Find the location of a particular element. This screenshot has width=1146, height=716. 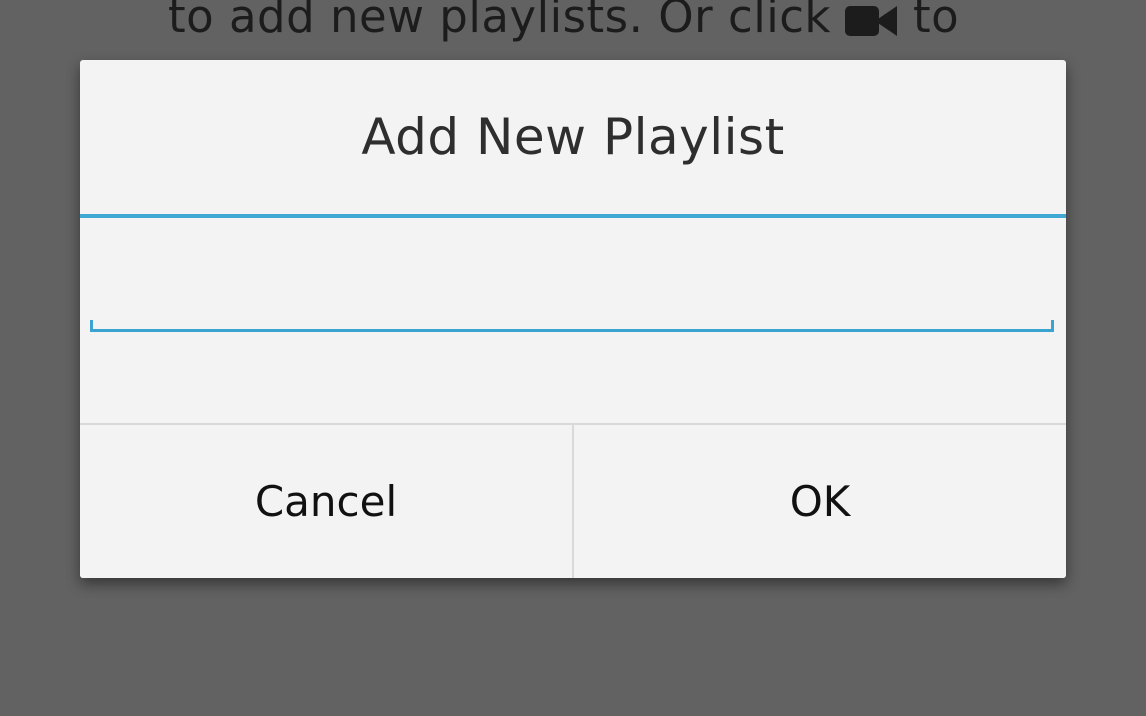

playlist-name-input is located at coordinates (572, 300).